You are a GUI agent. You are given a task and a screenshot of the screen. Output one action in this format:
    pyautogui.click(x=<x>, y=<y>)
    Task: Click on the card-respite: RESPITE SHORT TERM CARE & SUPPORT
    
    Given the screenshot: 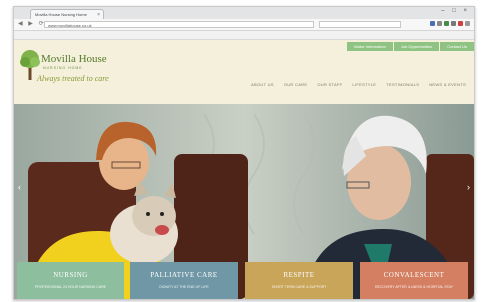 What is the action you would take?
    pyautogui.click(x=299, y=280)
    